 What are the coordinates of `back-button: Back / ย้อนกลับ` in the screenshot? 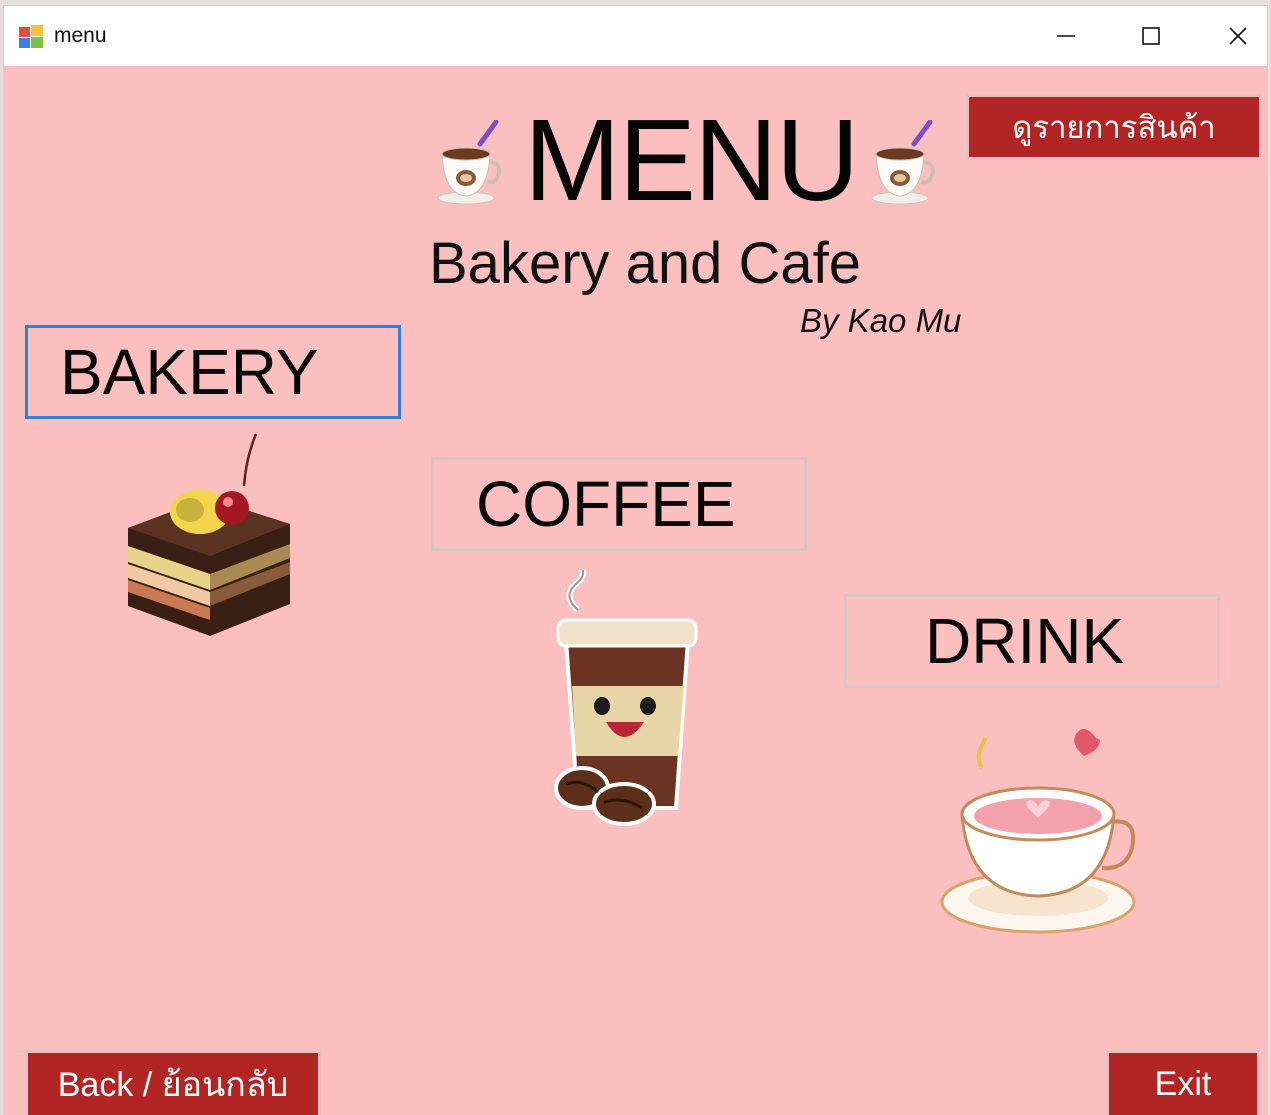 It's located at (173, 1082).